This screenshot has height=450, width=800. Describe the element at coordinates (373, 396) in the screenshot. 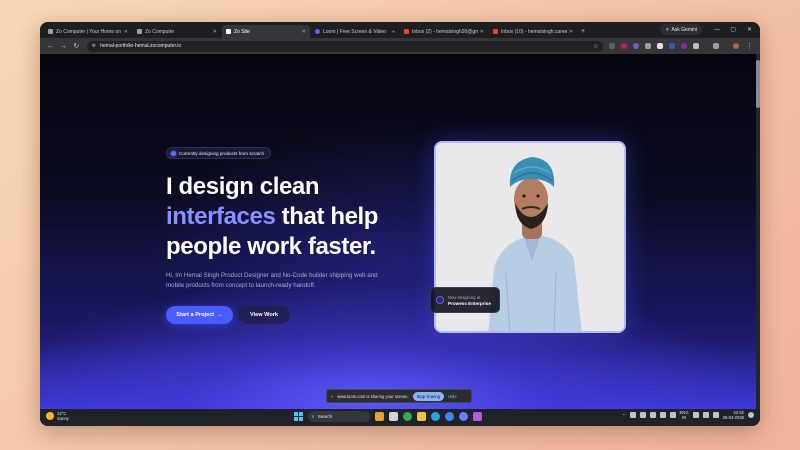

I see `screen-share-message: www.loom.com is sharing your screen.` at that location.